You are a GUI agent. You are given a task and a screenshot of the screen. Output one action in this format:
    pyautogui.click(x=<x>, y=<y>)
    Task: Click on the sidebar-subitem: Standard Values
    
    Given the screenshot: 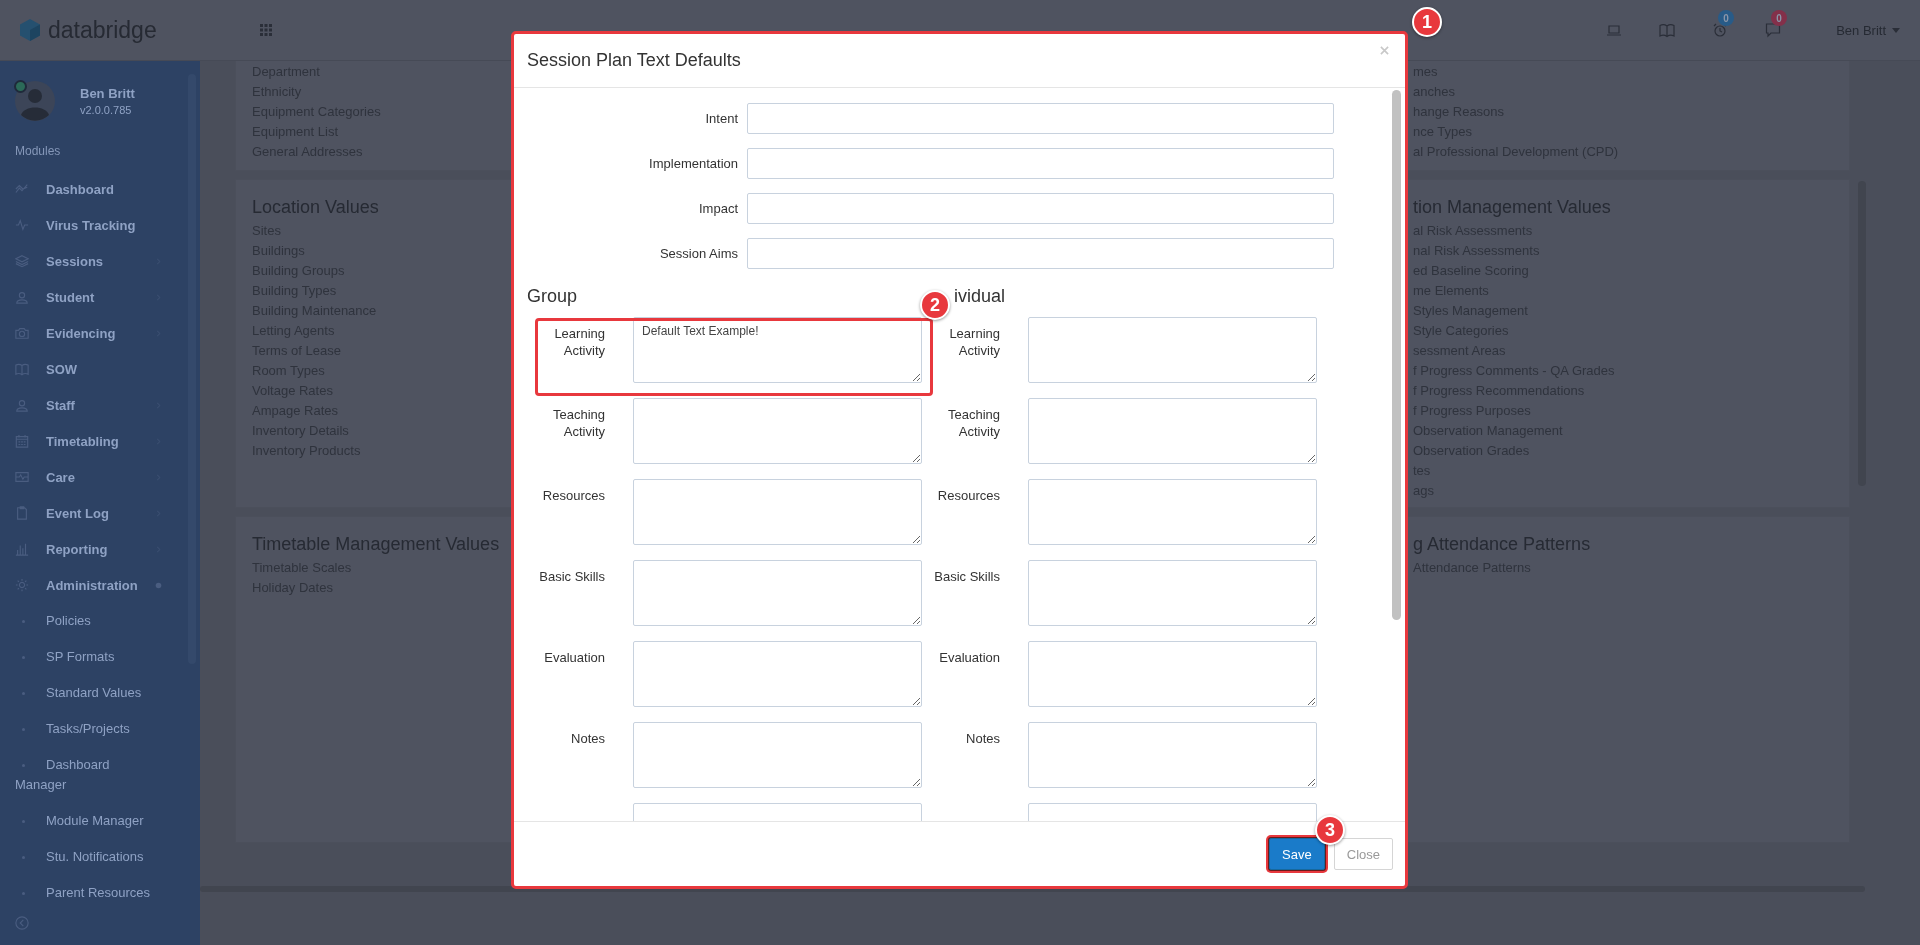 What is the action you would take?
    pyautogui.click(x=80, y=693)
    